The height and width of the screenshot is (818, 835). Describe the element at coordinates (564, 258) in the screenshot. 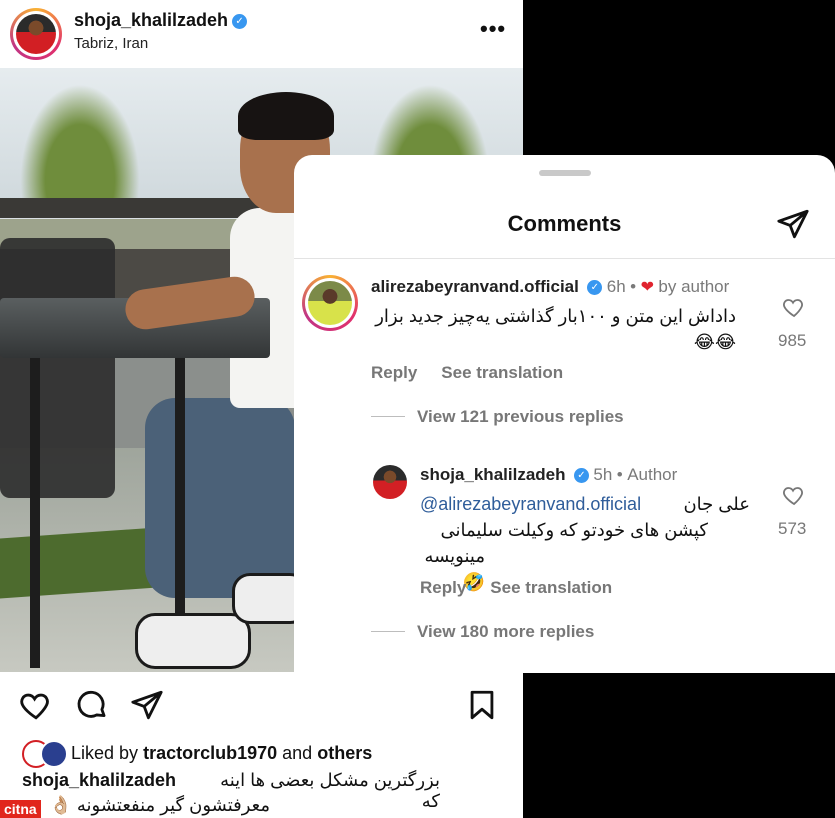

I see `divider` at that location.